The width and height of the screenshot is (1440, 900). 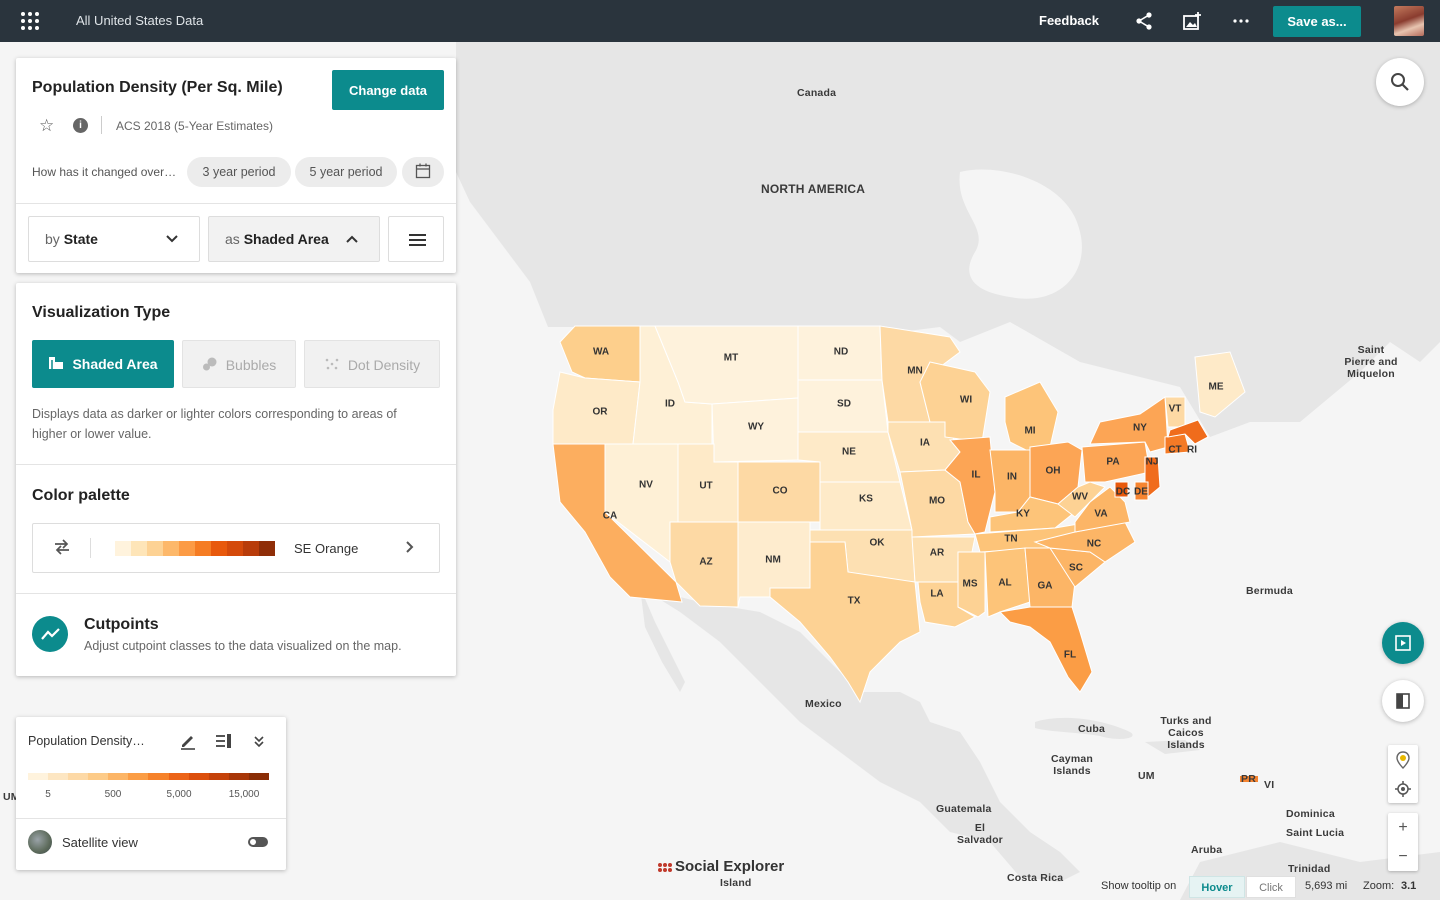 What do you see at coordinates (1192, 450) in the screenshot?
I see `state-label-ri: RI` at bounding box center [1192, 450].